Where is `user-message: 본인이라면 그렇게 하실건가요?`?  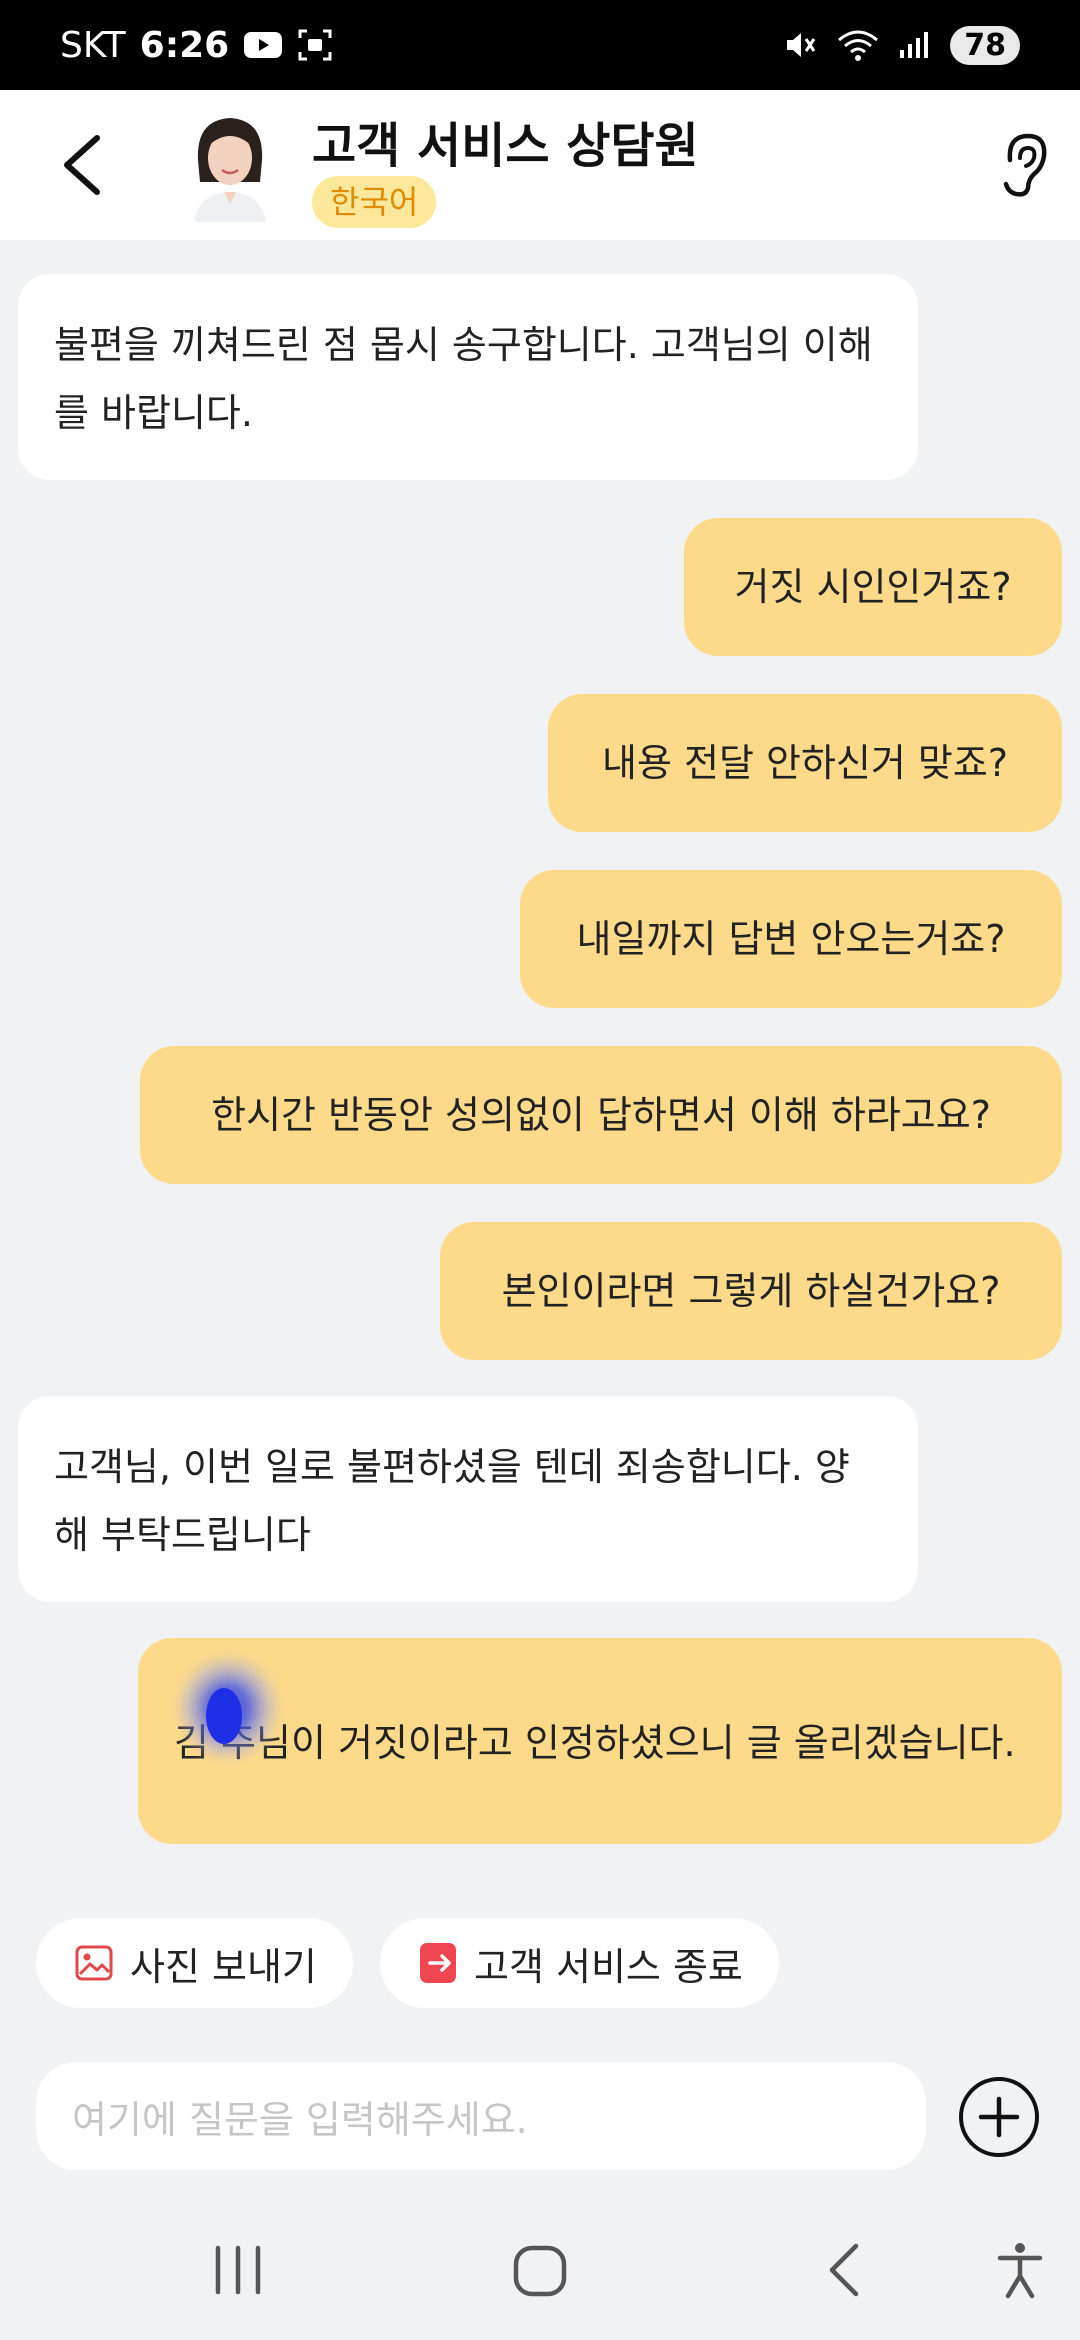 user-message: 본인이라면 그렇게 하실건가요? is located at coordinates (751, 1291).